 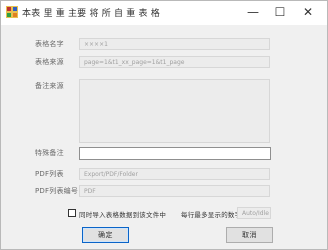 I want to click on import-checkbox-label: 同时导入表格数据到该文件中, so click(x=123, y=215).